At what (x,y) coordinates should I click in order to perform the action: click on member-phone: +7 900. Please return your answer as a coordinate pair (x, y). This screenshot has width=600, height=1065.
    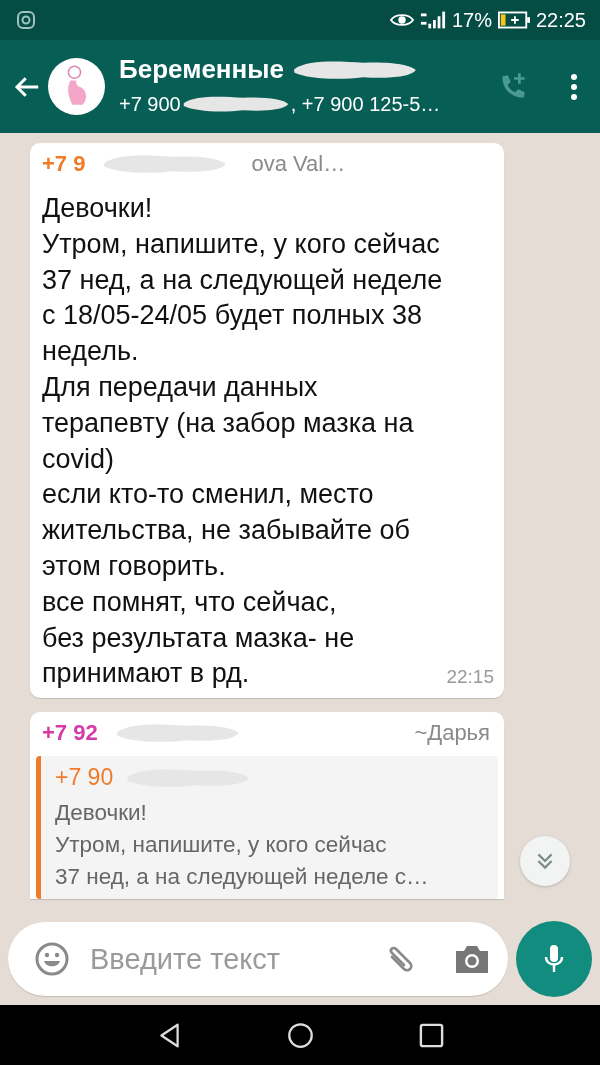
    Looking at the image, I should click on (150, 104).